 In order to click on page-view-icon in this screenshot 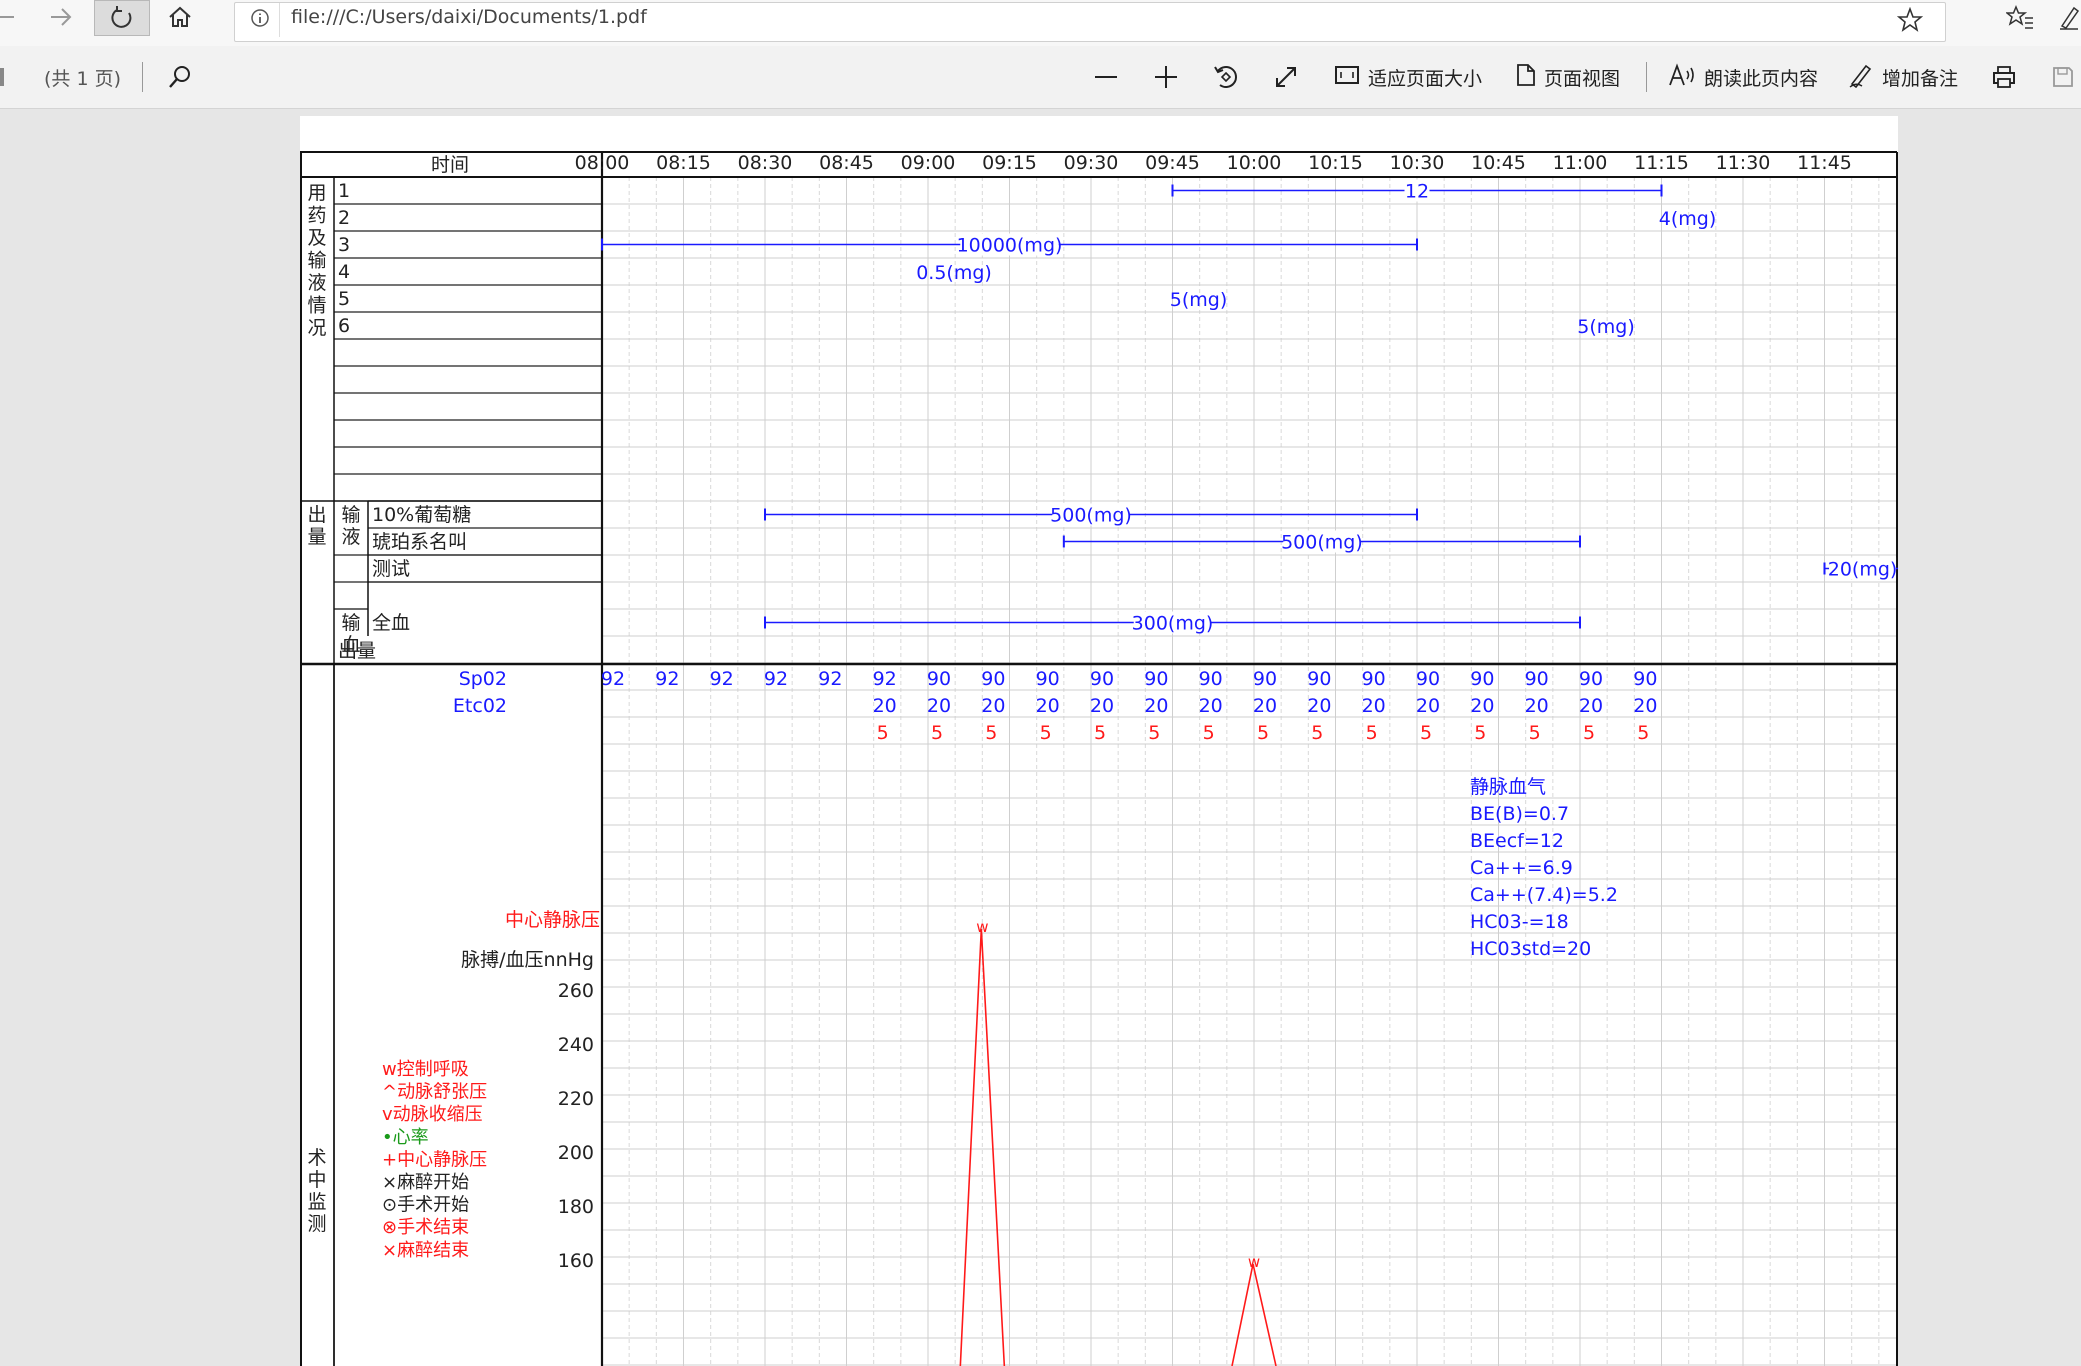, I will do `click(1525, 77)`.